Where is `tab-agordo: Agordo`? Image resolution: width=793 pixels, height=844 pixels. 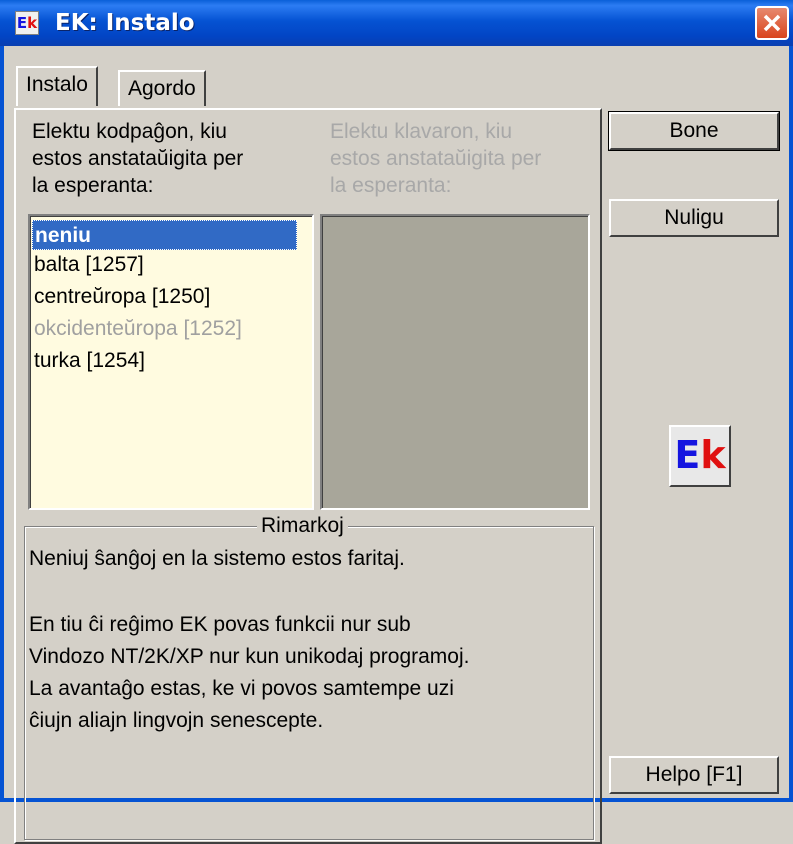 tab-agordo: Agordo is located at coordinates (162, 88).